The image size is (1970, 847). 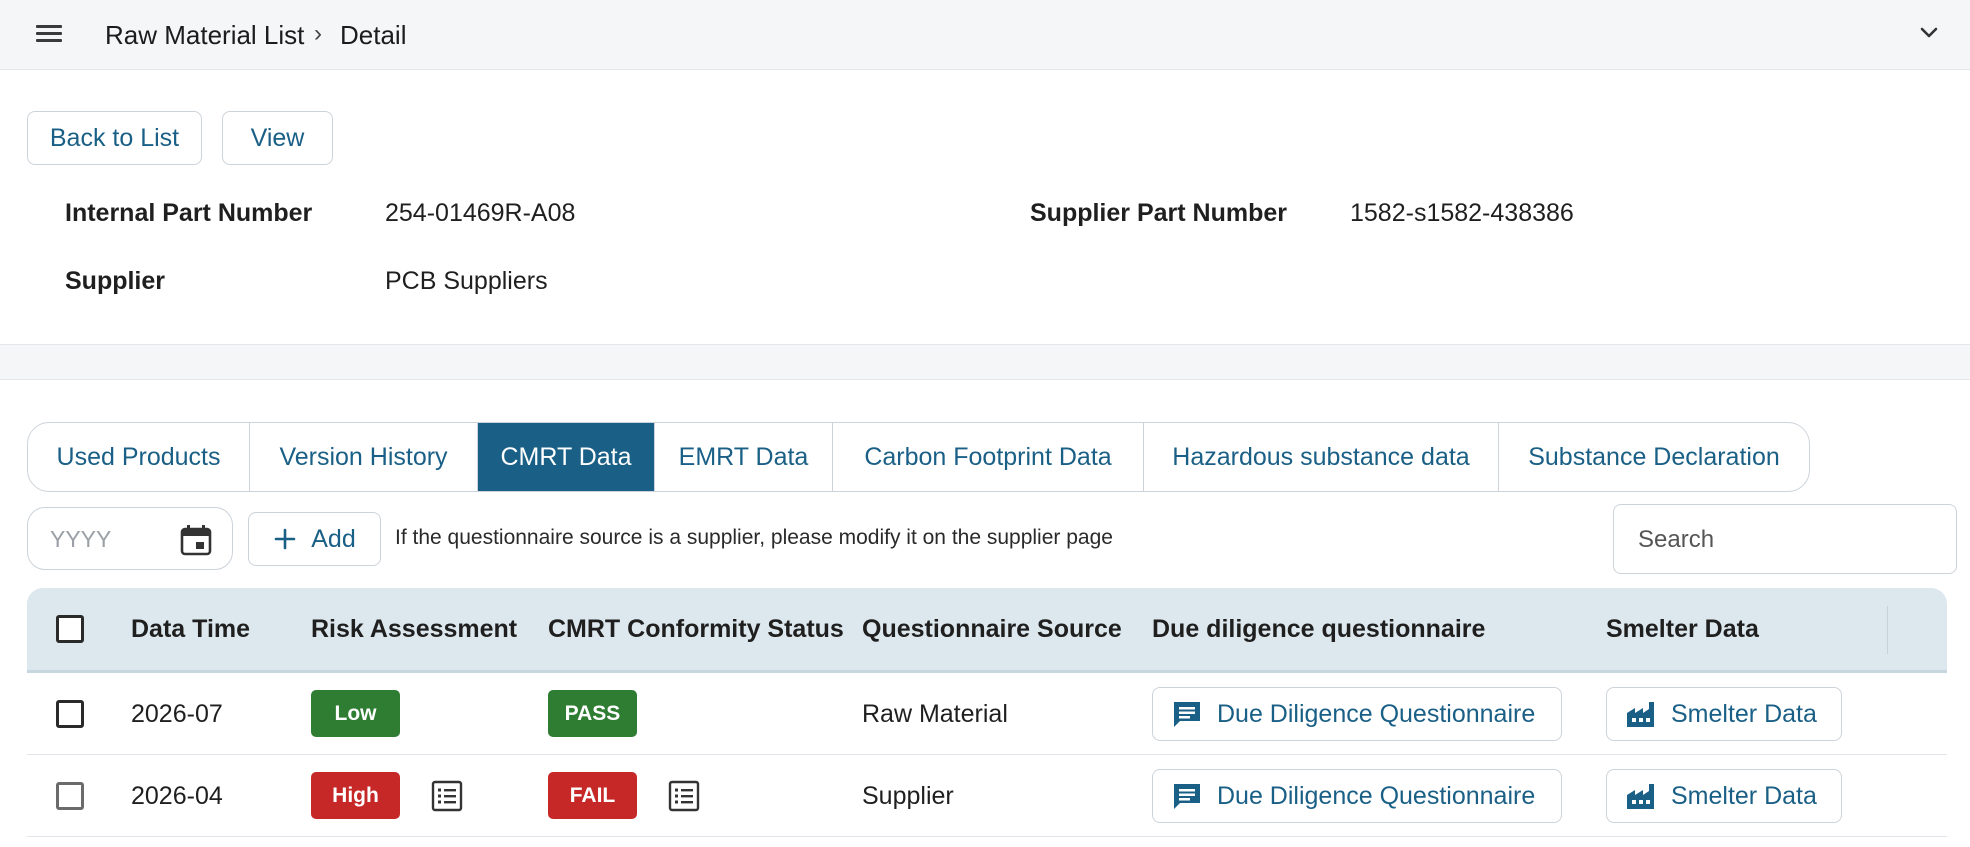 What do you see at coordinates (592, 795) in the screenshot?
I see `conformity-badge: FAIL` at bounding box center [592, 795].